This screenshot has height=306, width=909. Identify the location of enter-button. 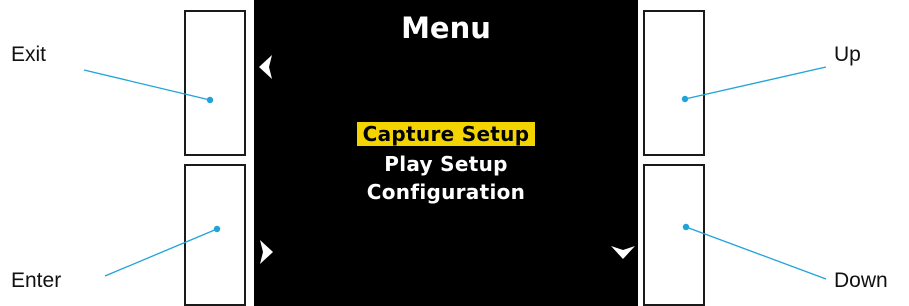
(215, 235).